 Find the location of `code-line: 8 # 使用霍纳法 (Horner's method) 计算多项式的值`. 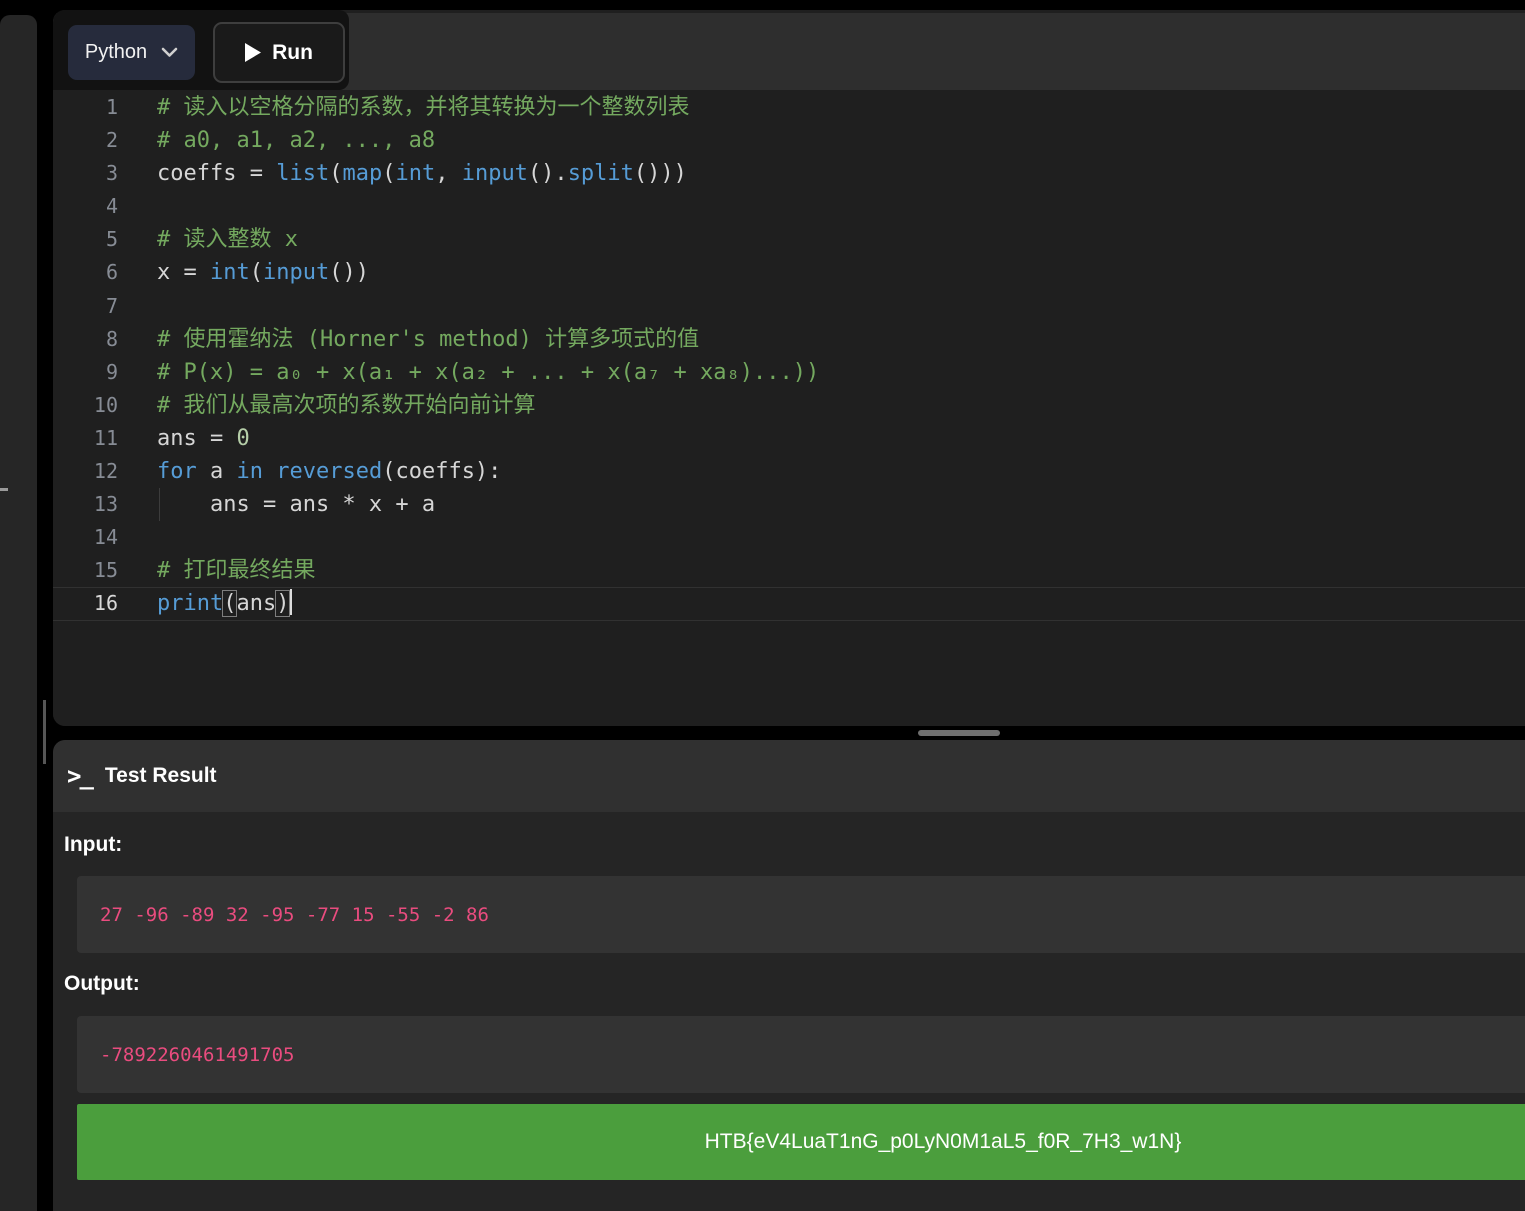

code-line: 8 # 使用霍纳法 (Horner's method) 计算多项式的值 is located at coordinates (789, 339).